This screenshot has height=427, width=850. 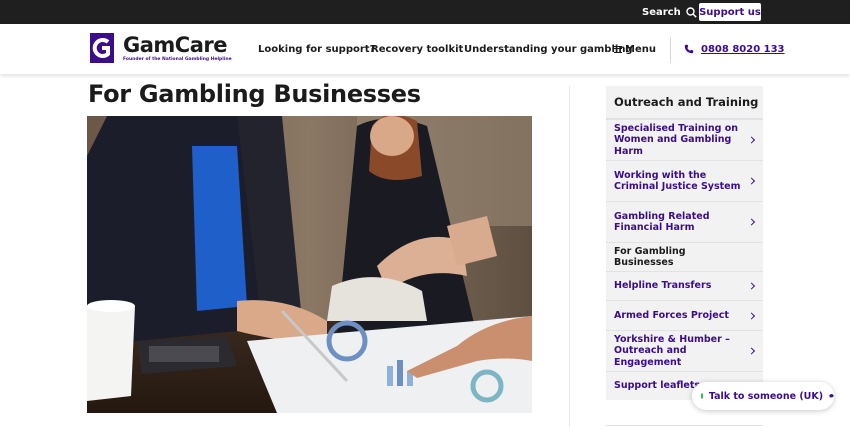 I want to click on search-link: Search, so click(x=669, y=12).